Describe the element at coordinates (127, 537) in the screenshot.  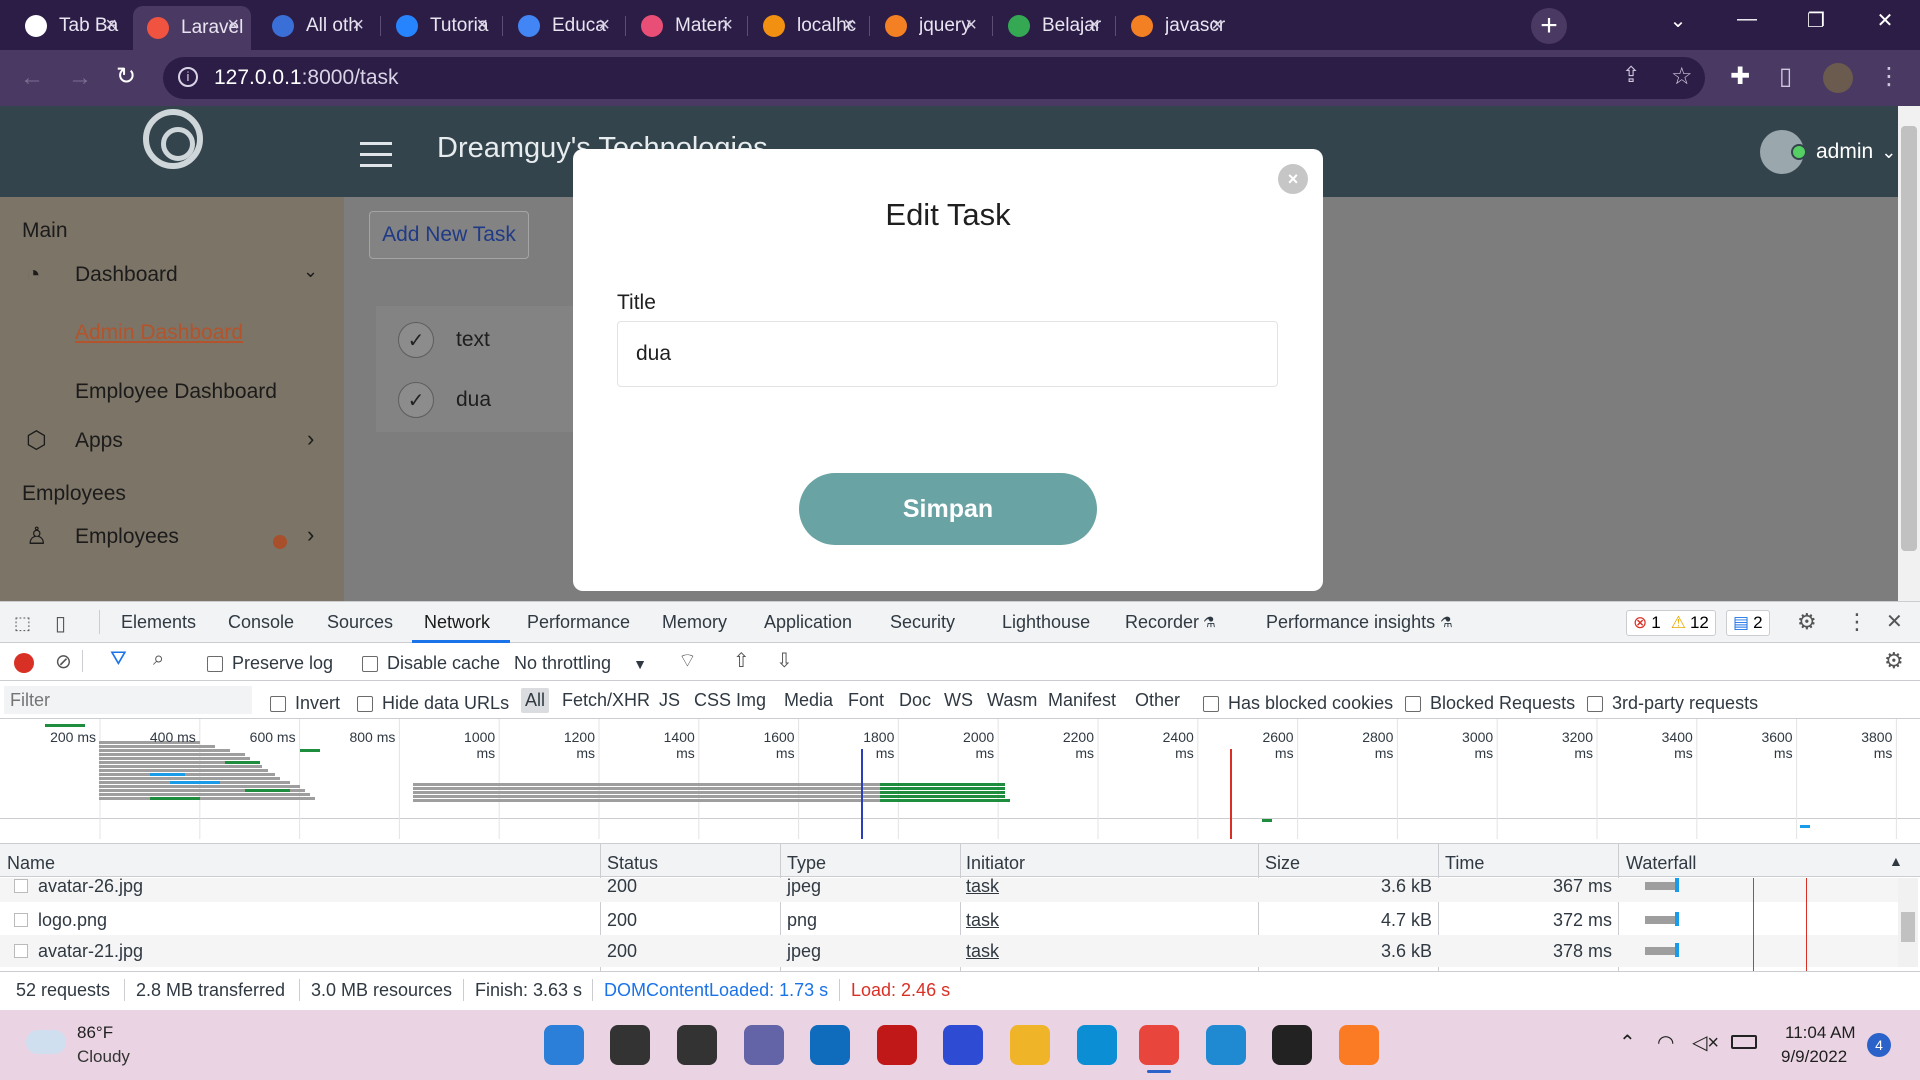
I see `sidebar-item-employees: Employees` at that location.